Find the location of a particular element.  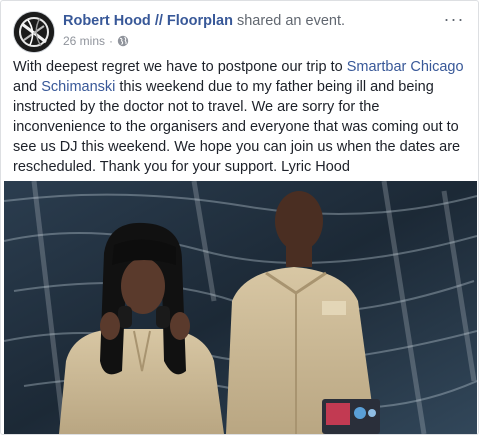

avatar is located at coordinates (34, 32).